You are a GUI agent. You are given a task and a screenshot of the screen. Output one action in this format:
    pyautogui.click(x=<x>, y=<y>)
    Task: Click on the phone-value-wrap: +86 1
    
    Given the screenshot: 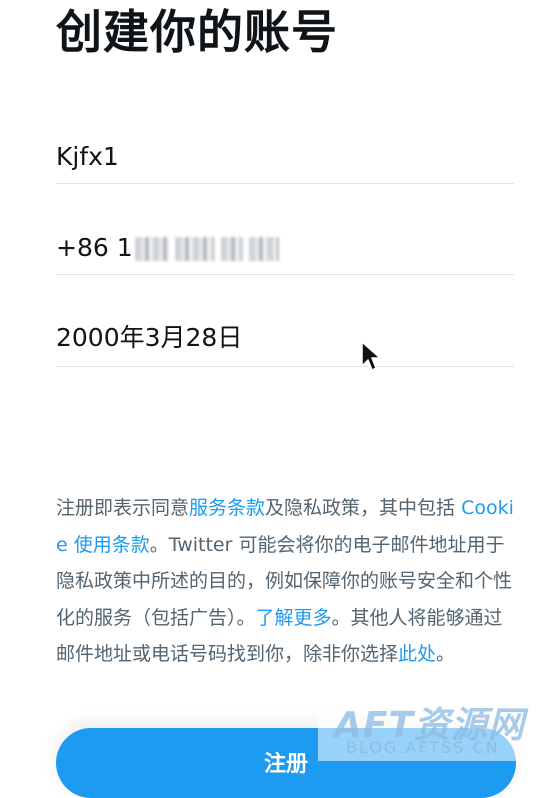 What is the action you would take?
    pyautogui.click(x=167, y=247)
    